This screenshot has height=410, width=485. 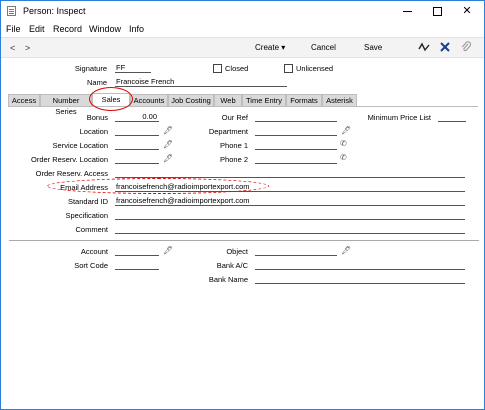 I want to click on app-window-icon, so click(x=11, y=11).